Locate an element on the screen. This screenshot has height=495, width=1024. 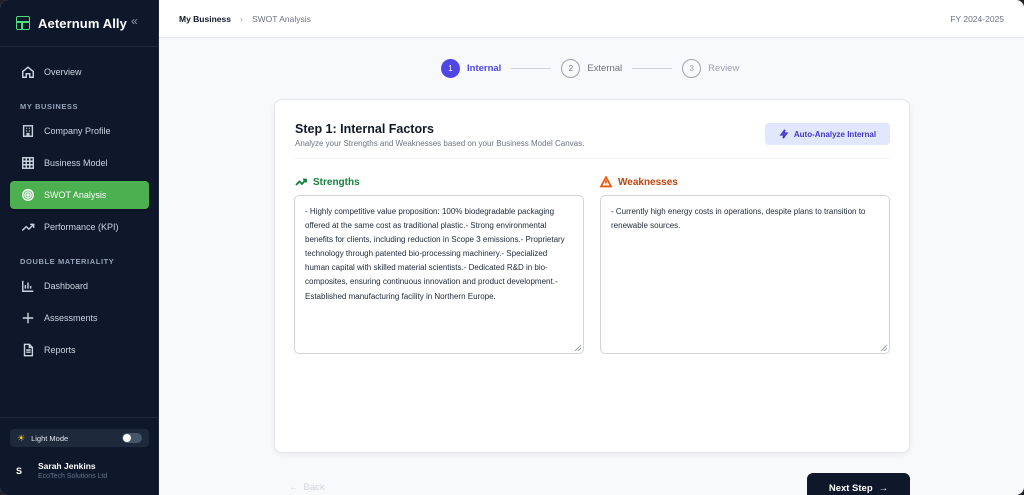
user-name: Sarah Jenkins is located at coordinates (67, 466).